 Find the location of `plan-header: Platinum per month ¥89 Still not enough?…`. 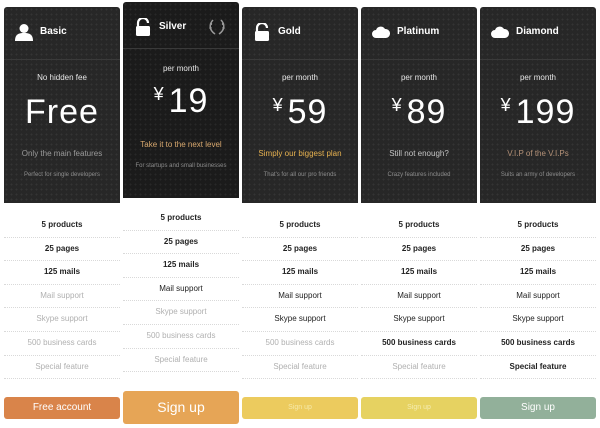

plan-header: Platinum per month ¥89 Still not enough?… is located at coordinates (419, 105).